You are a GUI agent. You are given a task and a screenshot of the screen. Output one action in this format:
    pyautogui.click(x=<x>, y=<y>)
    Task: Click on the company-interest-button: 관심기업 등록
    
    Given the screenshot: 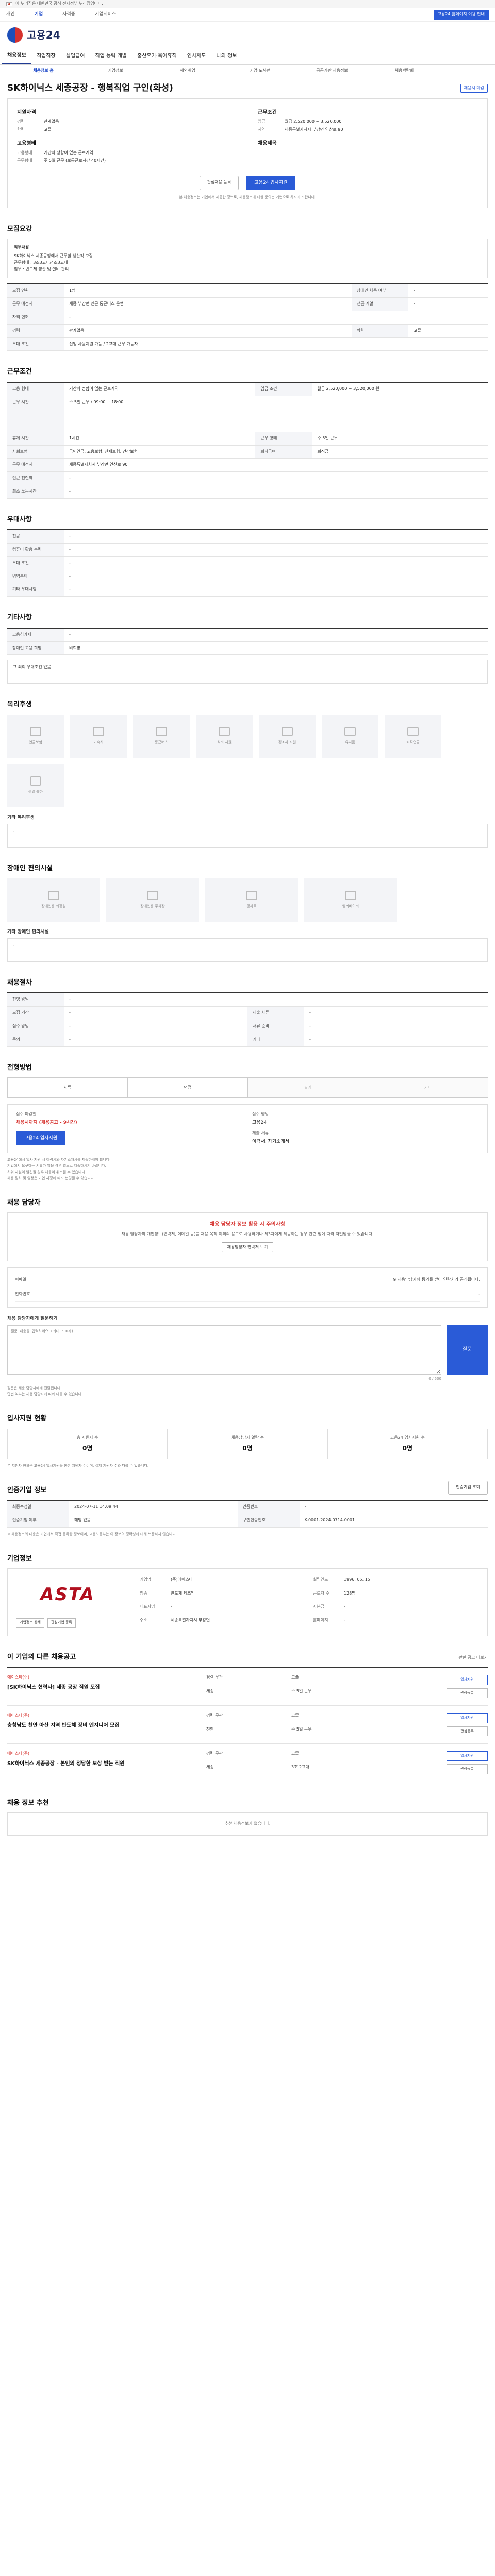 What is the action you would take?
    pyautogui.click(x=62, y=1623)
    